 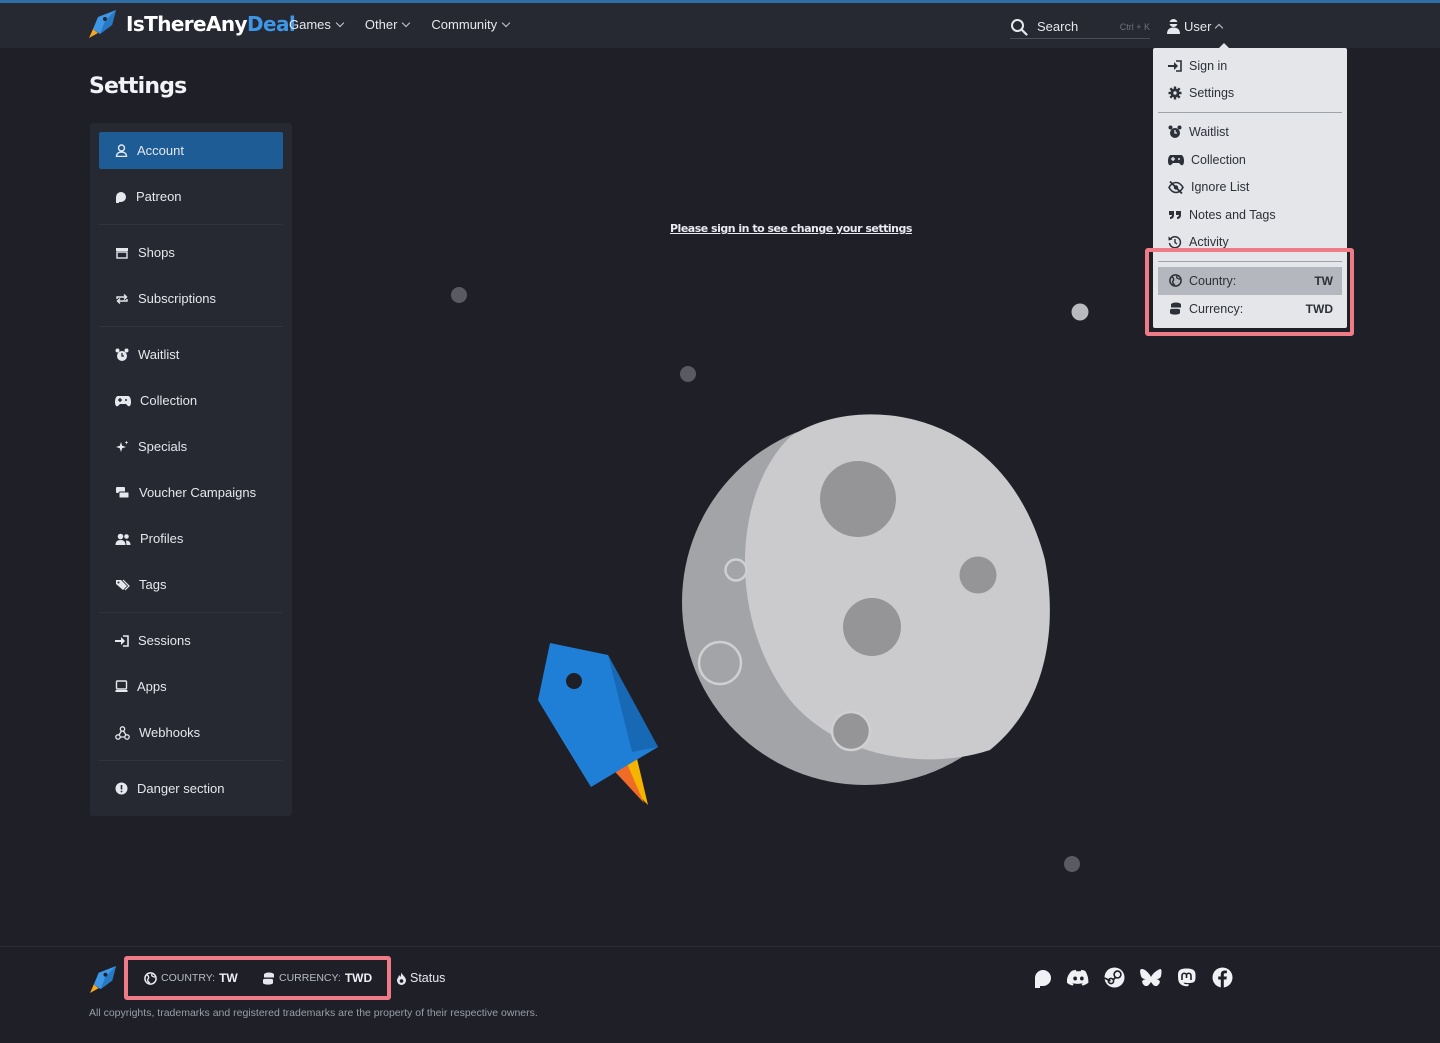 I want to click on footer-currency-value: TWD, so click(x=358, y=978).